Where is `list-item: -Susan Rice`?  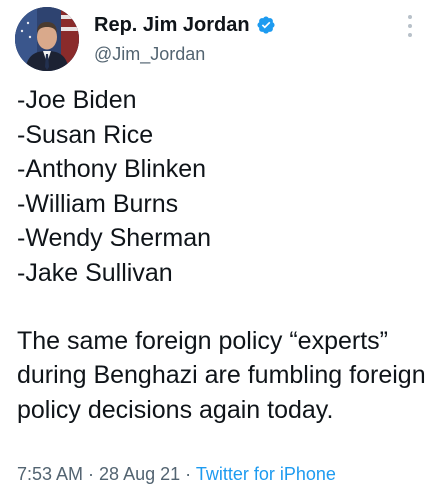 list-item: -Susan Rice is located at coordinates (85, 134).